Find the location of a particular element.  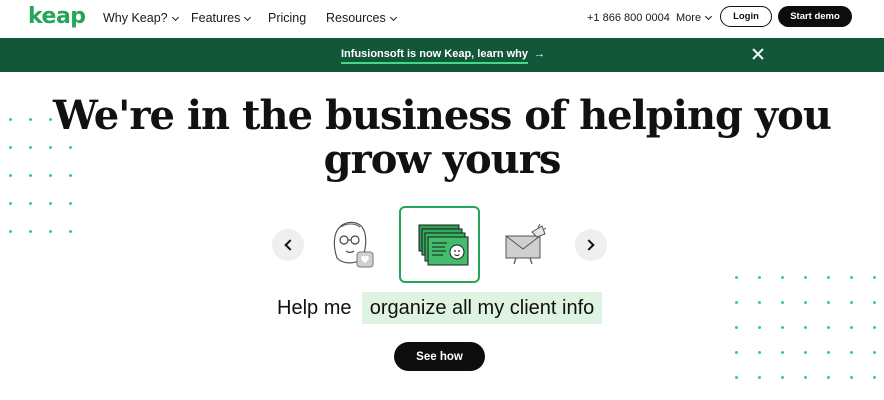

login-button: Login is located at coordinates (746, 16).